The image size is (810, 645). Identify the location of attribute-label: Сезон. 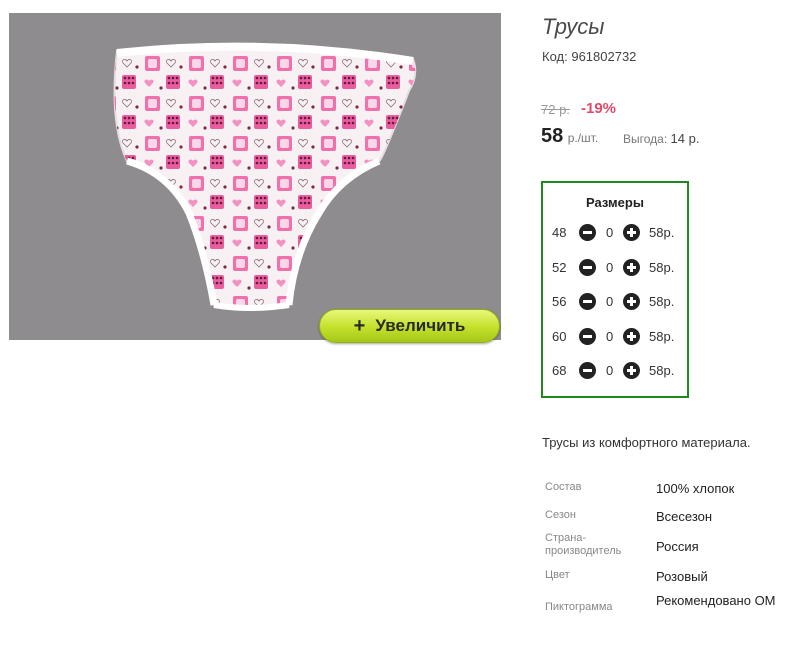
(560, 515).